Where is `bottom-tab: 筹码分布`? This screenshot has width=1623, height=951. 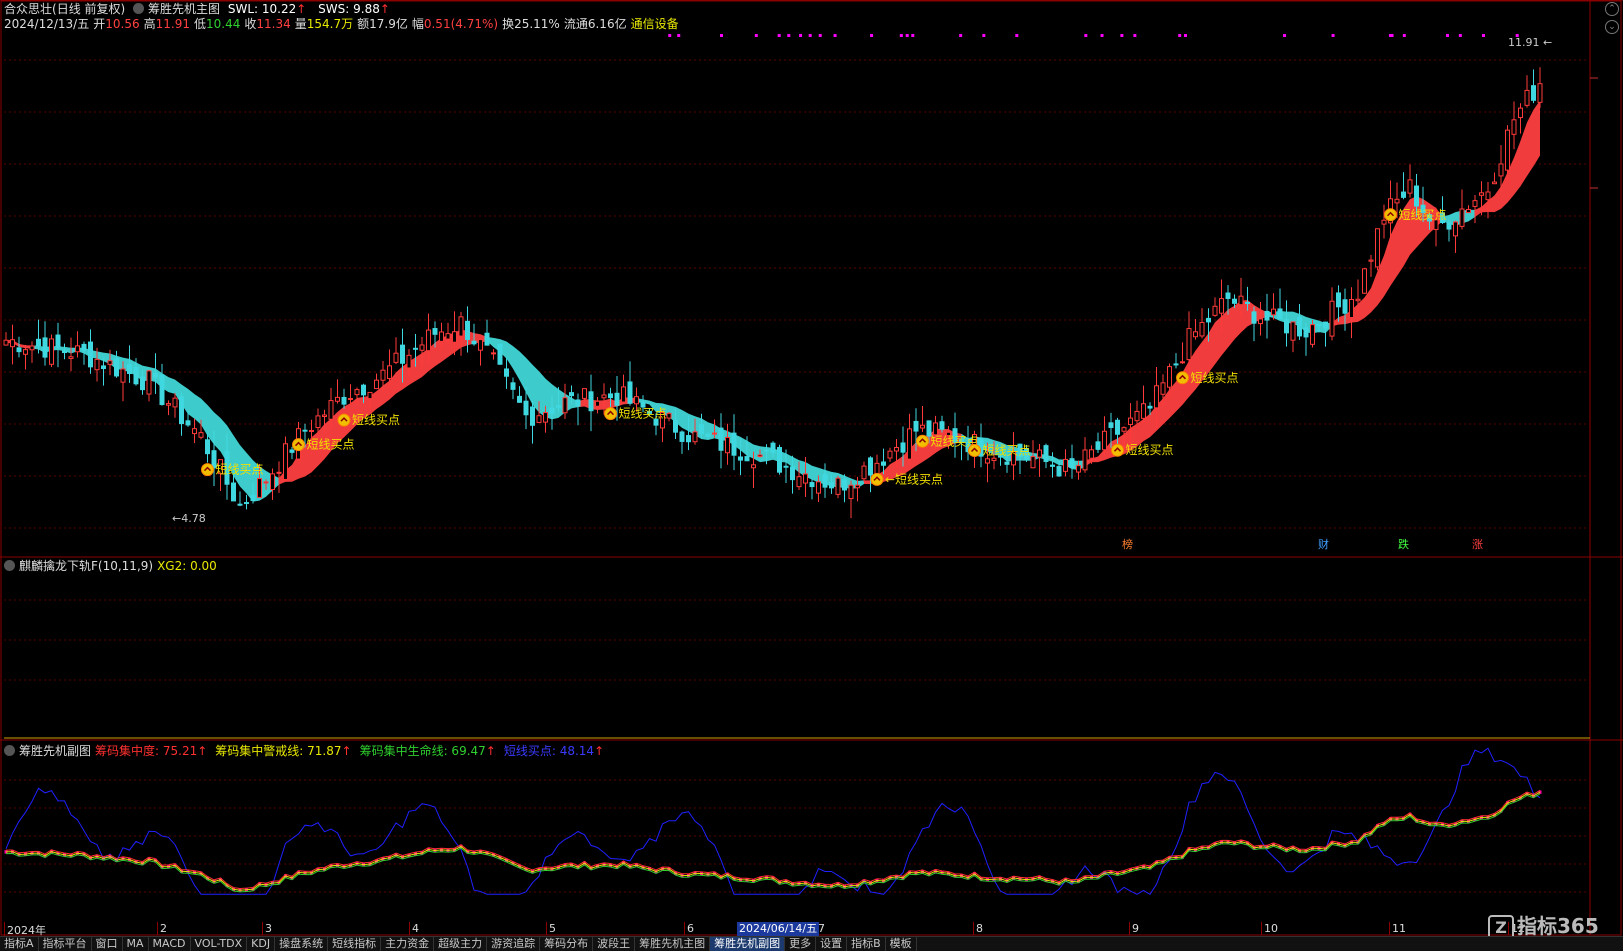
bottom-tab: 筹码分布 is located at coordinates (567, 944).